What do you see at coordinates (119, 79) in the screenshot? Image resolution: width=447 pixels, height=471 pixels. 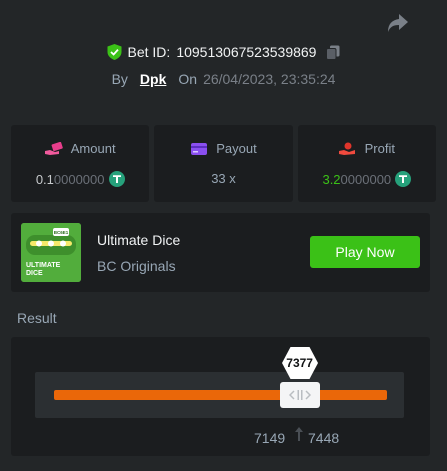 I see `by-label: By` at bounding box center [119, 79].